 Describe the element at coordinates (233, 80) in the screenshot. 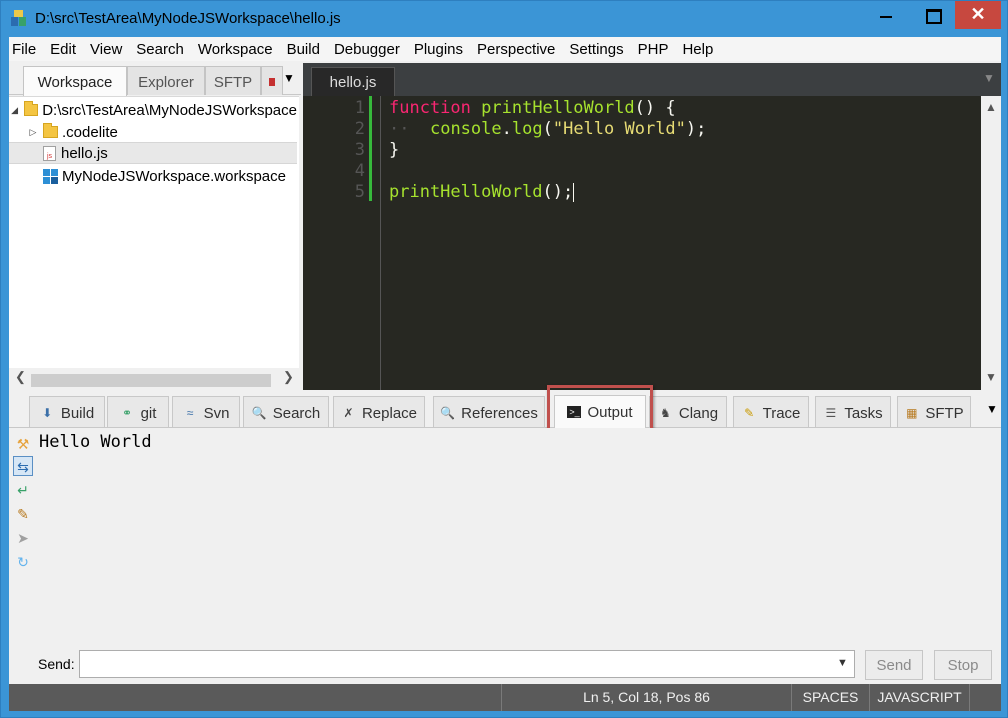

I see `tab-sftp: SFTP` at that location.